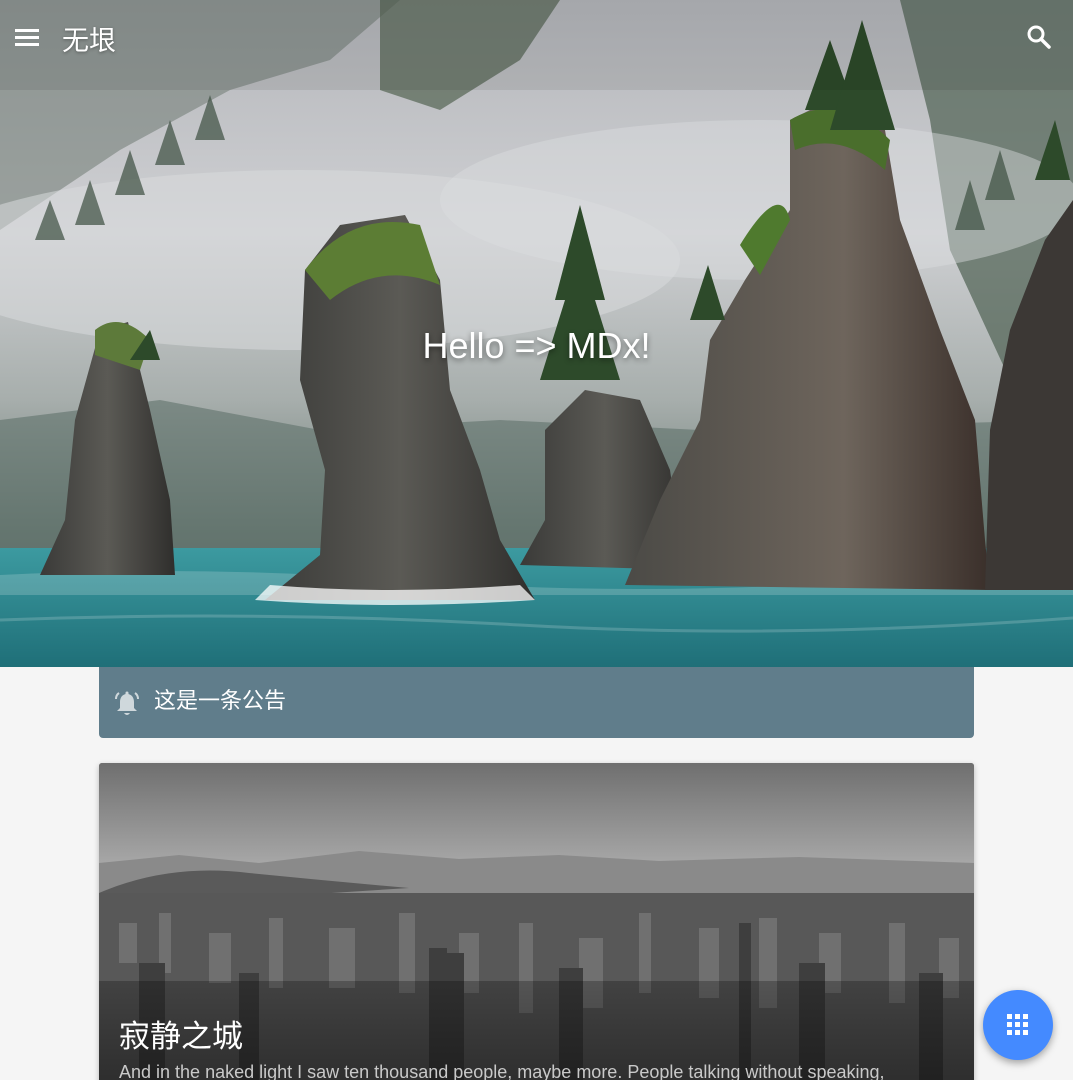 This screenshot has height=1080, width=1073. I want to click on site-title: 无垠, so click(89, 42).